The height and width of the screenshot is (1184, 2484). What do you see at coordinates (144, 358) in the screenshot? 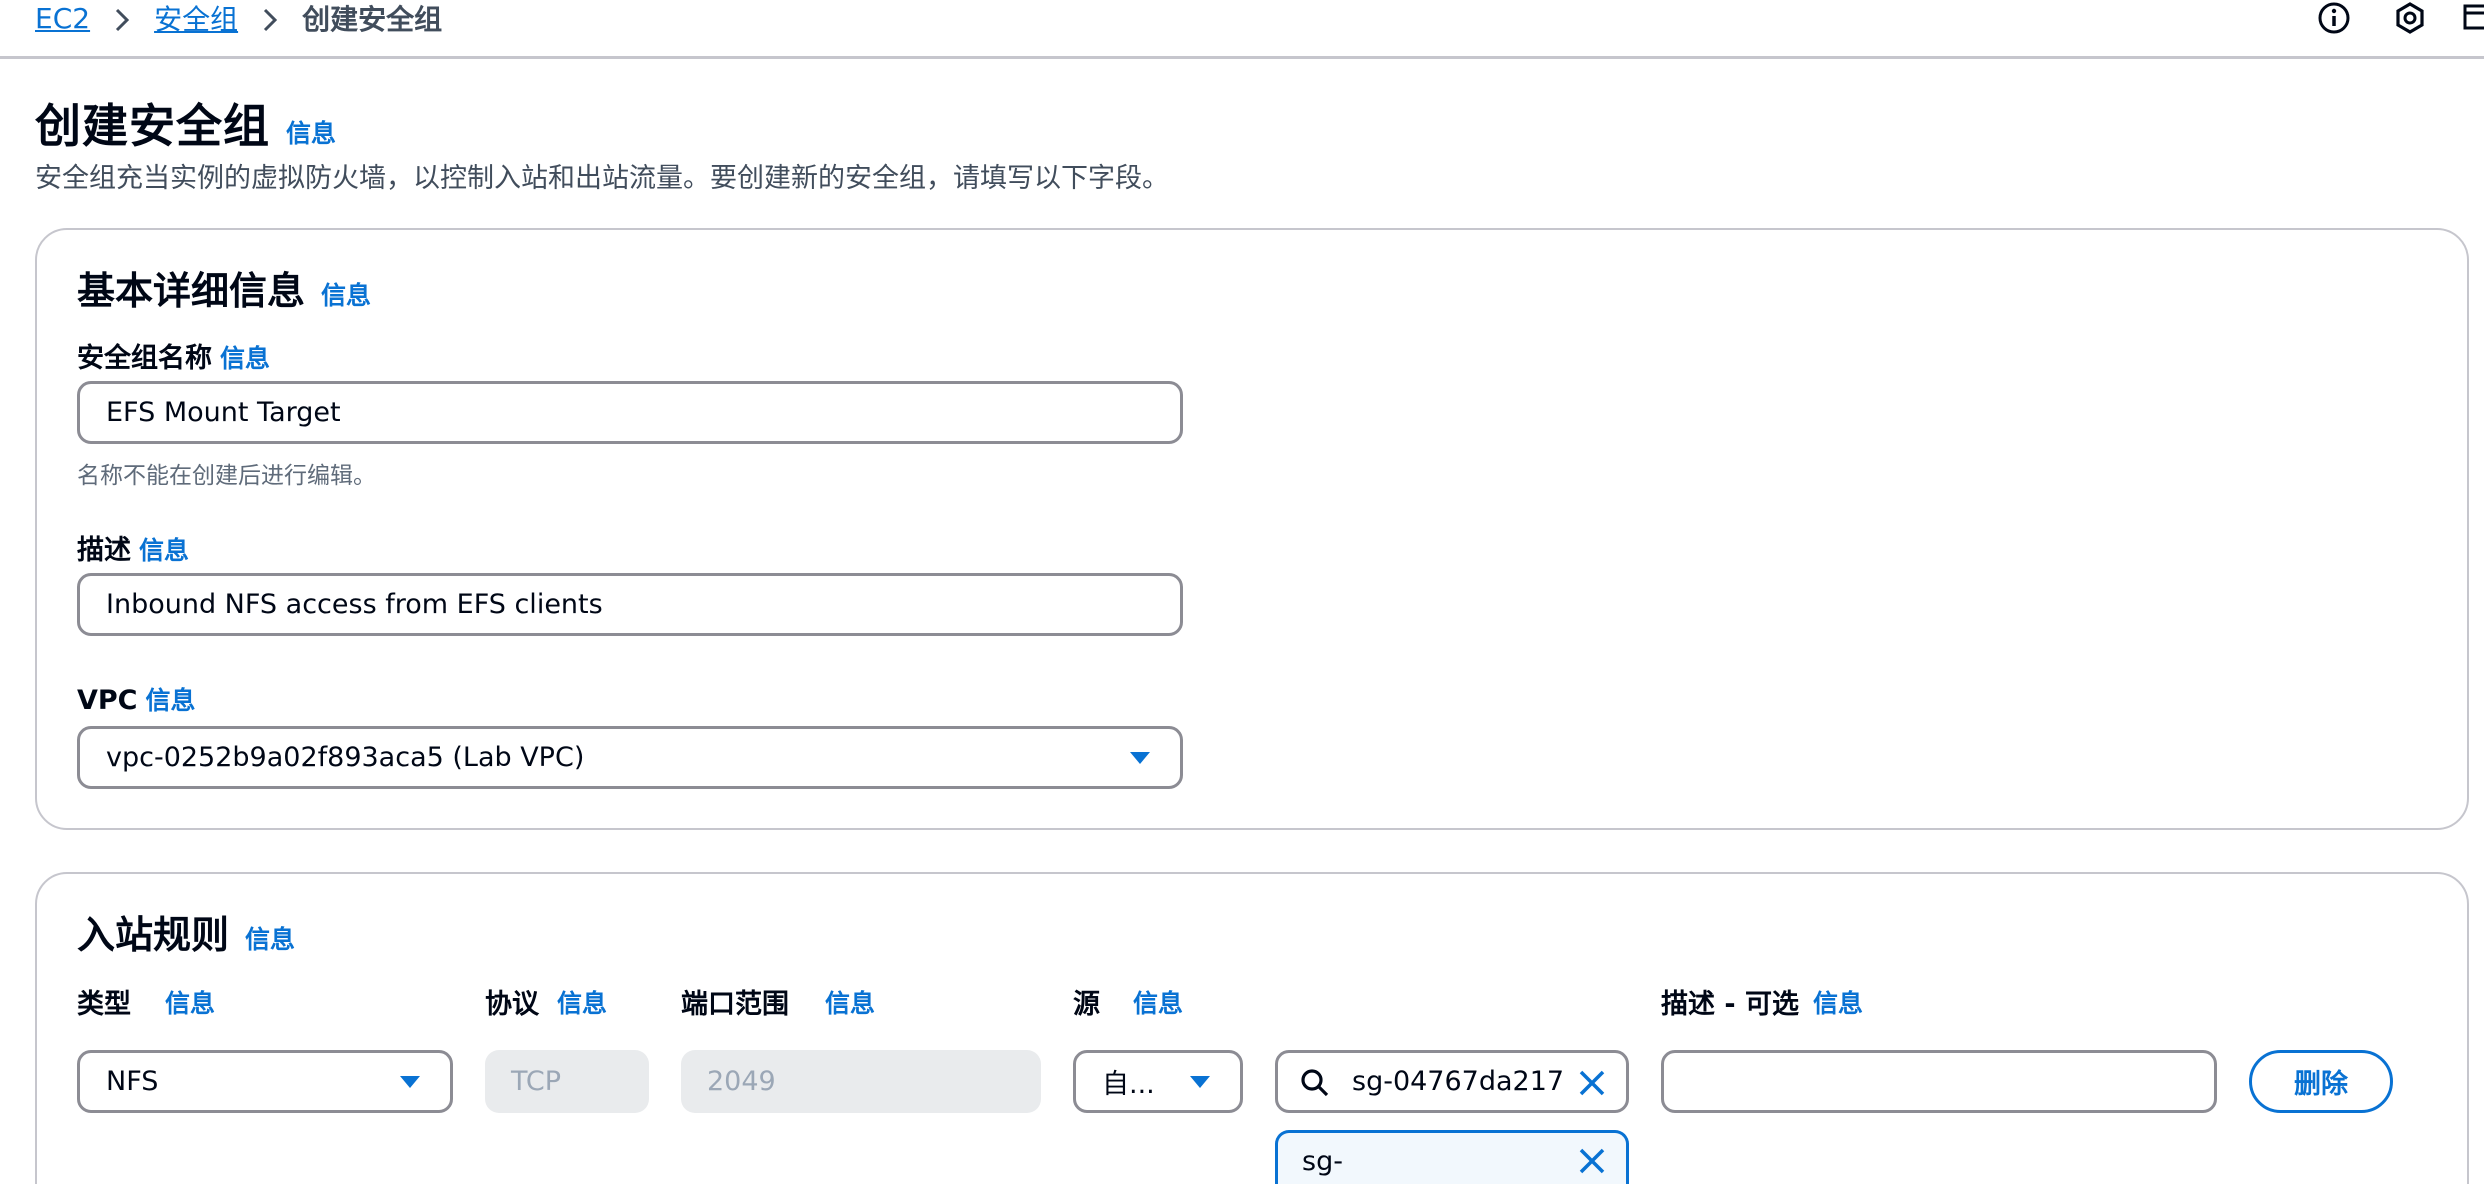
I see `name-label-text: 安全组名称` at bounding box center [144, 358].